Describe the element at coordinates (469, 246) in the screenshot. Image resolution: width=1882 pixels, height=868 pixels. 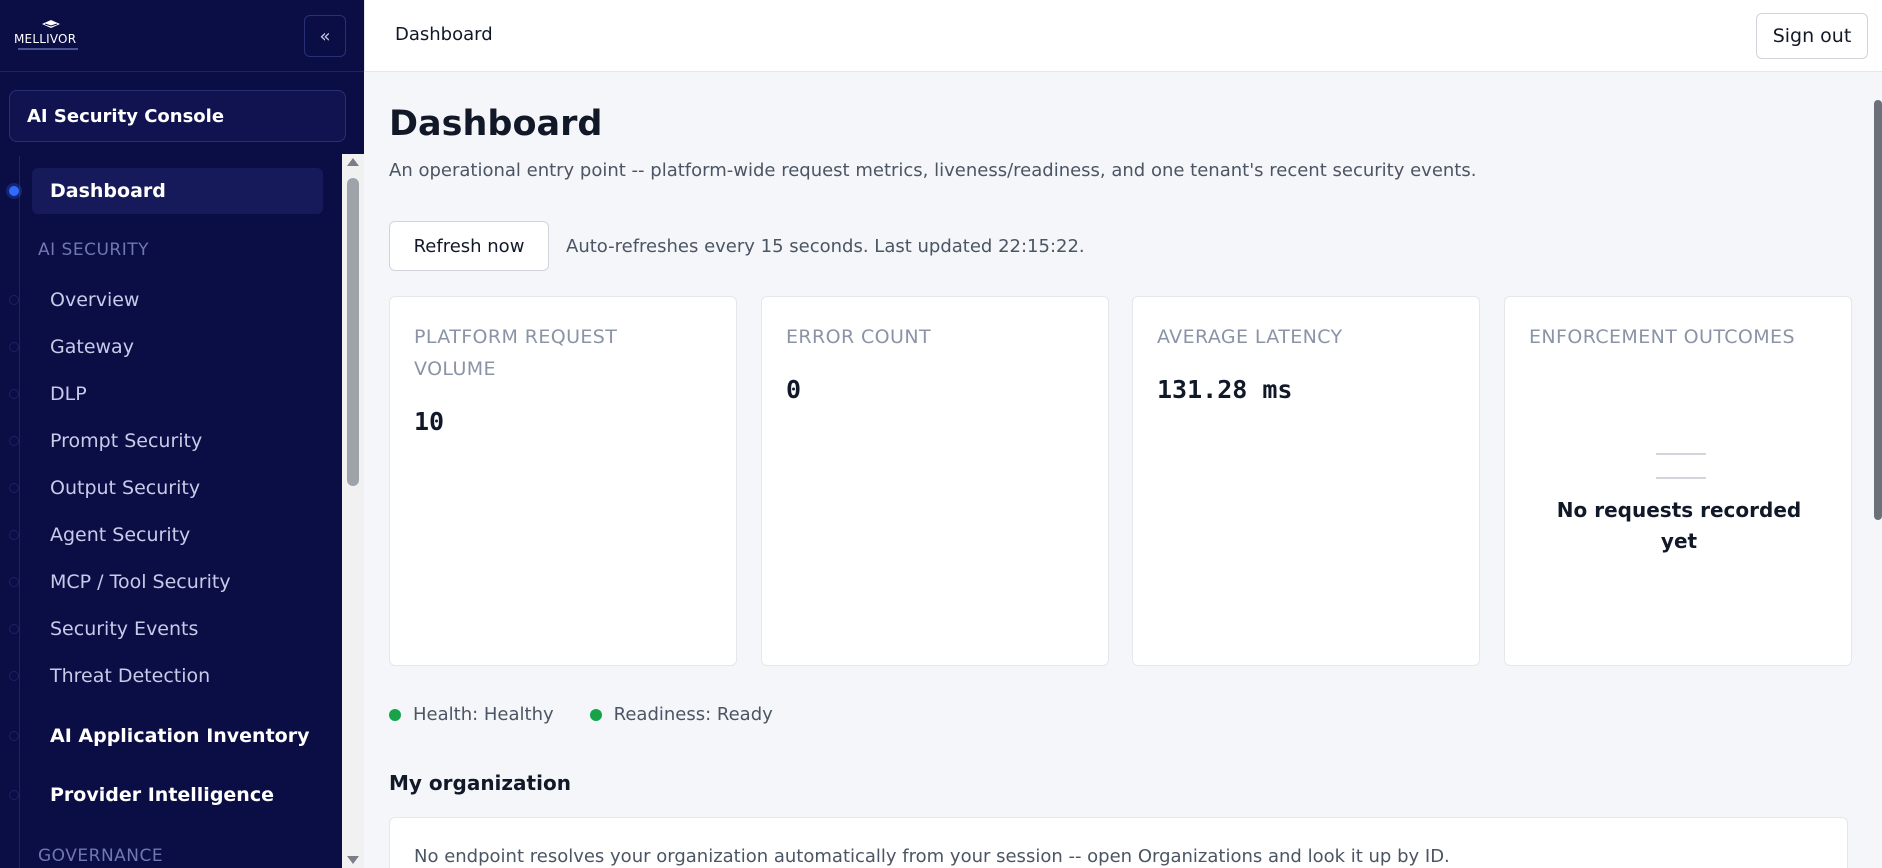
I see `refresh-now-button: Refresh now` at that location.